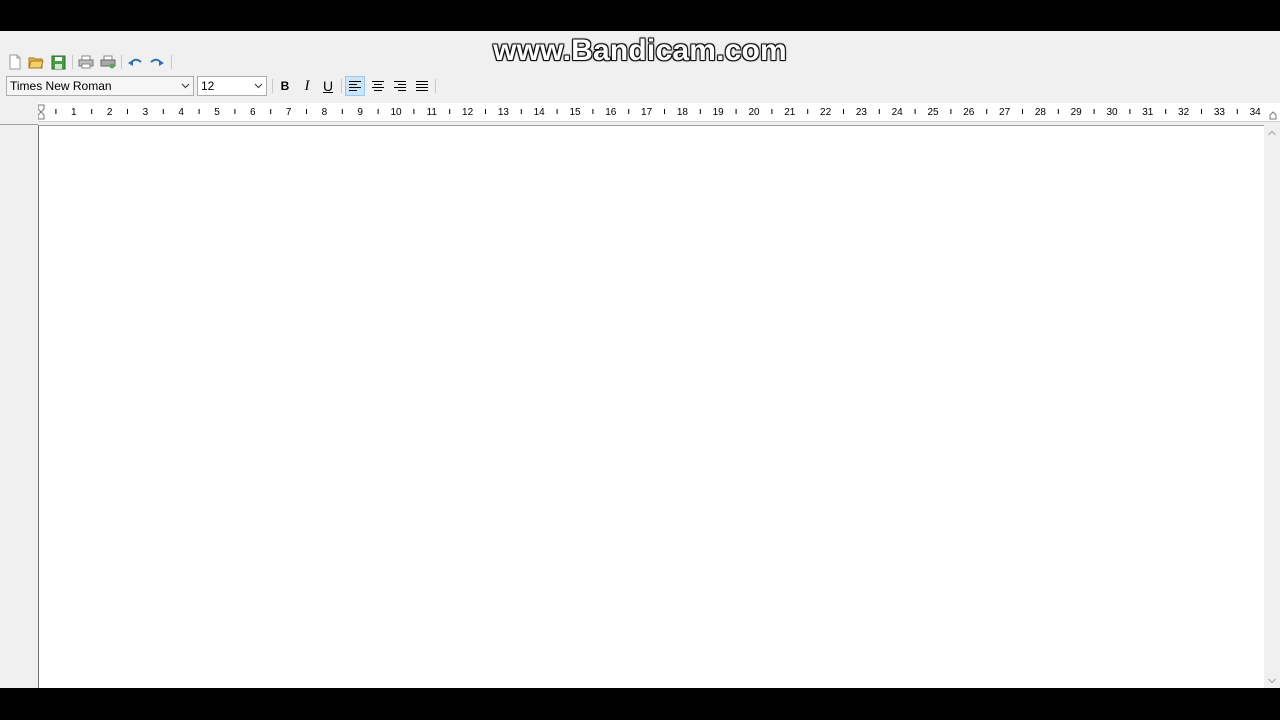 This screenshot has width=1280, height=720. I want to click on italic-button: I, so click(307, 86).